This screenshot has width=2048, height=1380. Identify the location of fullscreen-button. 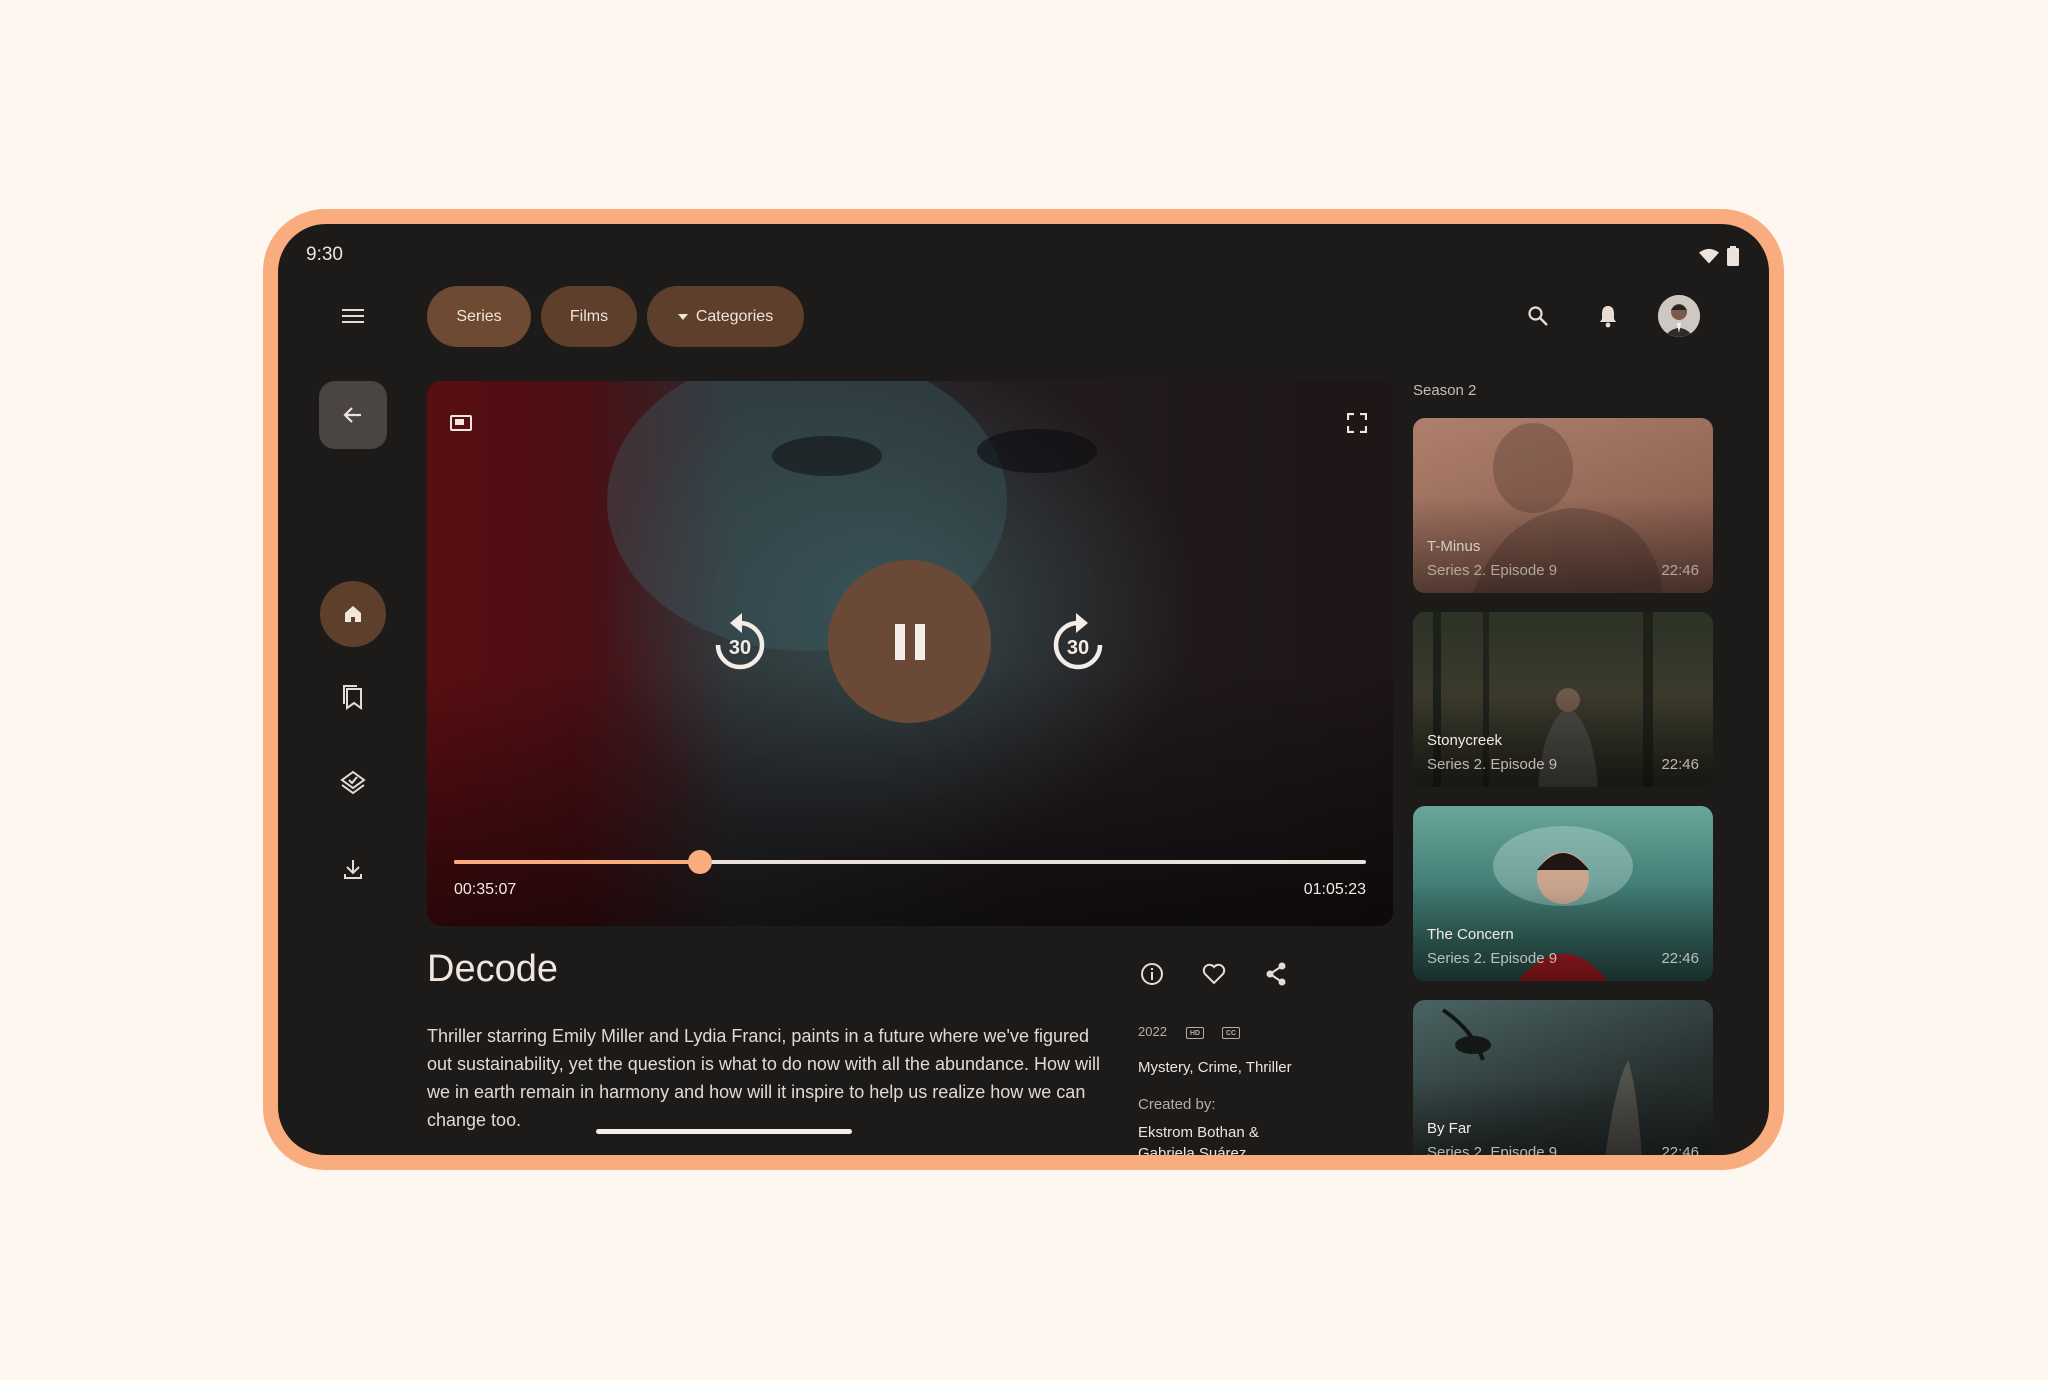
(1357, 423).